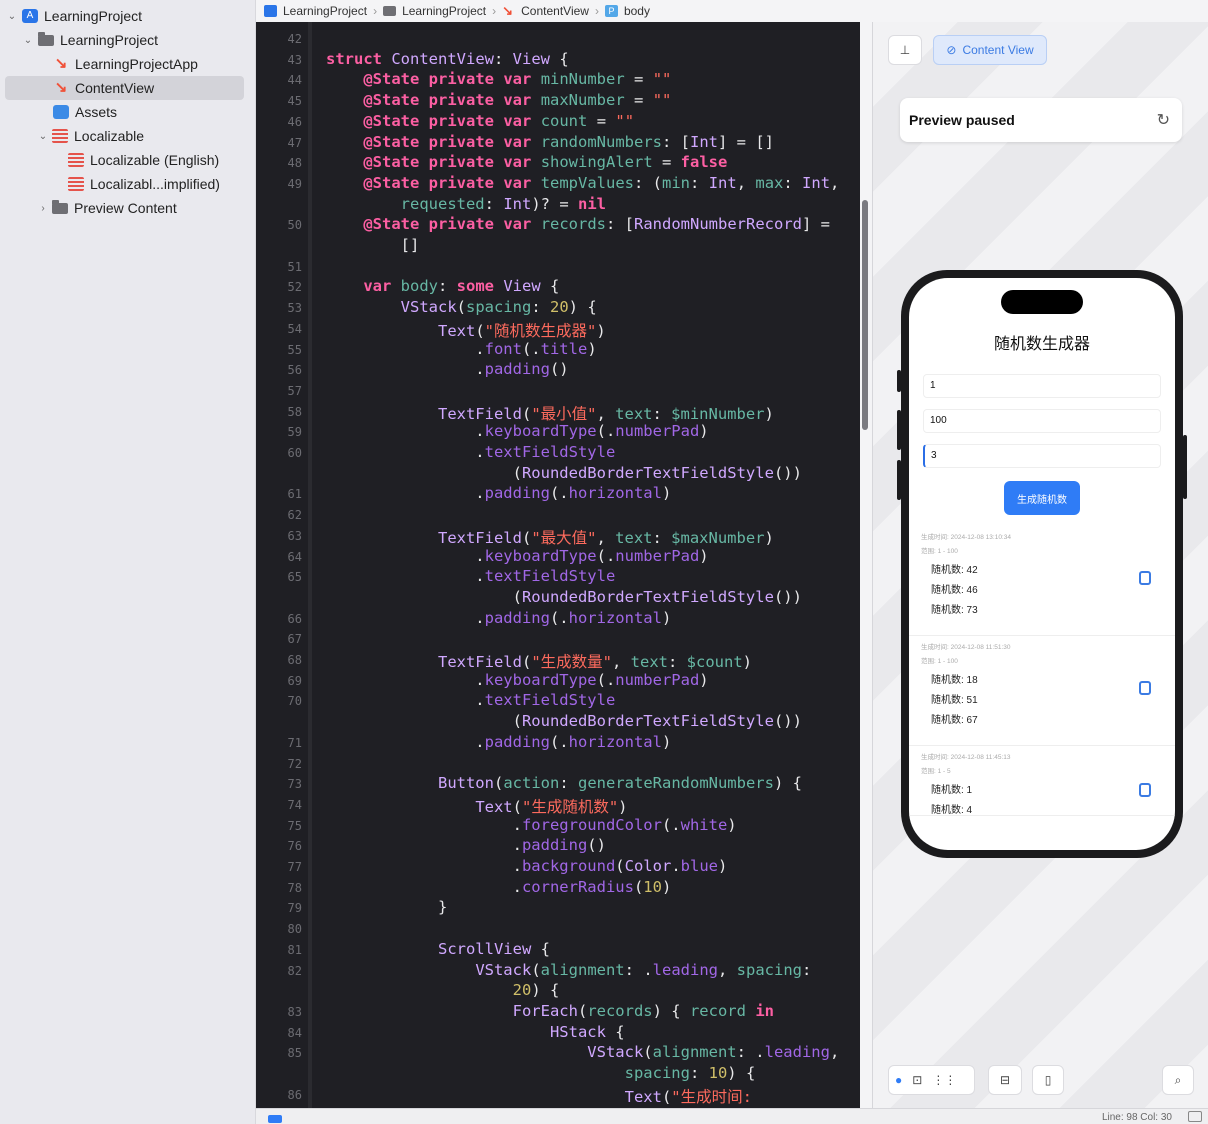  Describe the element at coordinates (944, 1080) in the screenshot. I see `variants-icon: ⋮⋮` at that location.